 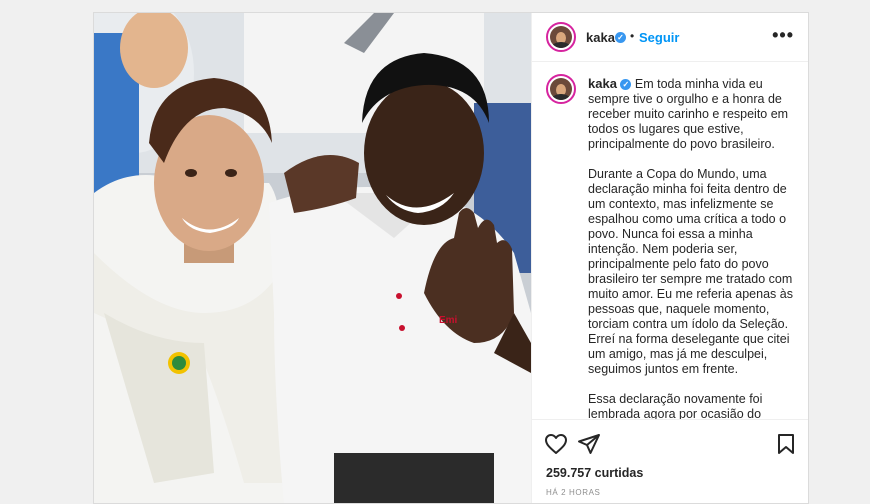 What do you see at coordinates (561, 37) in the screenshot?
I see `avatar` at bounding box center [561, 37].